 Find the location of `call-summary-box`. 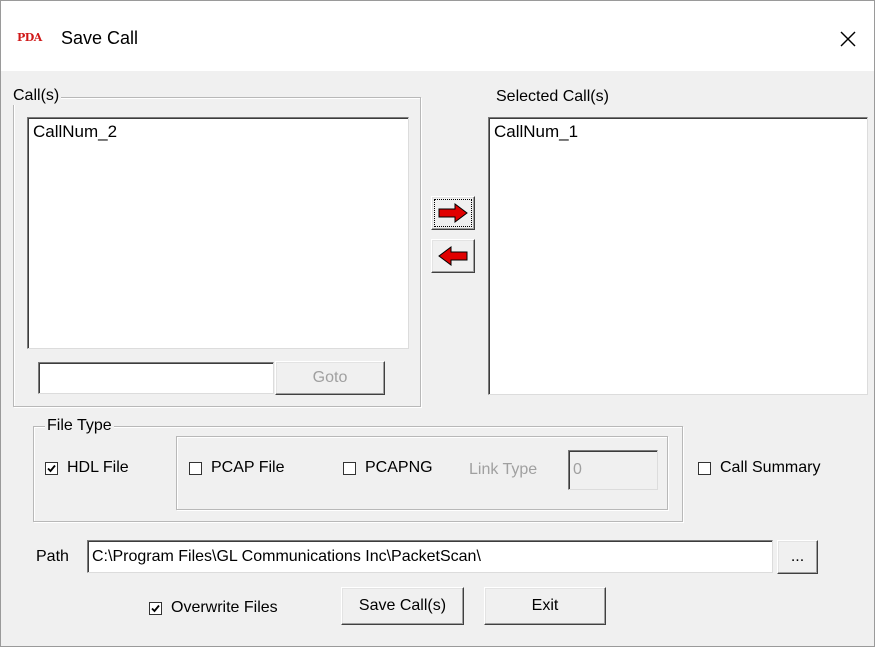

call-summary-box is located at coordinates (704, 468).